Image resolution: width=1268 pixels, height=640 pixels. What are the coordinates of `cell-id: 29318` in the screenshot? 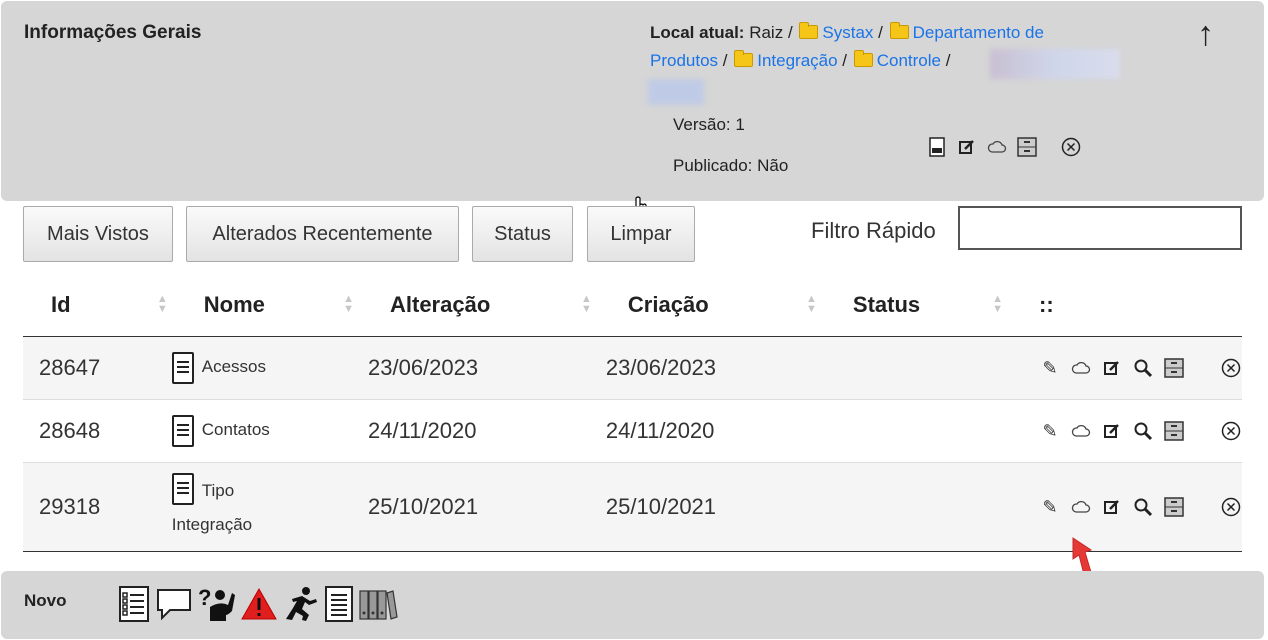 It's located at (102, 507).